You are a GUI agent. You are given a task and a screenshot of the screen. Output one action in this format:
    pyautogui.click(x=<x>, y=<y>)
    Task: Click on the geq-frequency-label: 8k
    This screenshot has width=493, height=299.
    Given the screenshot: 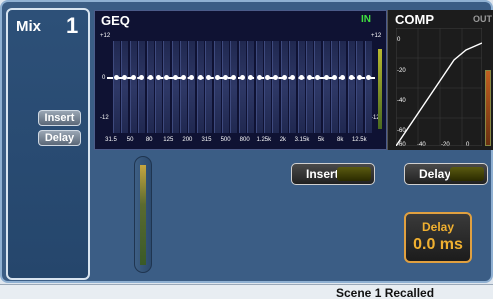 What is the action you would take?
    pyautogui.click(x=340, y=140)
    